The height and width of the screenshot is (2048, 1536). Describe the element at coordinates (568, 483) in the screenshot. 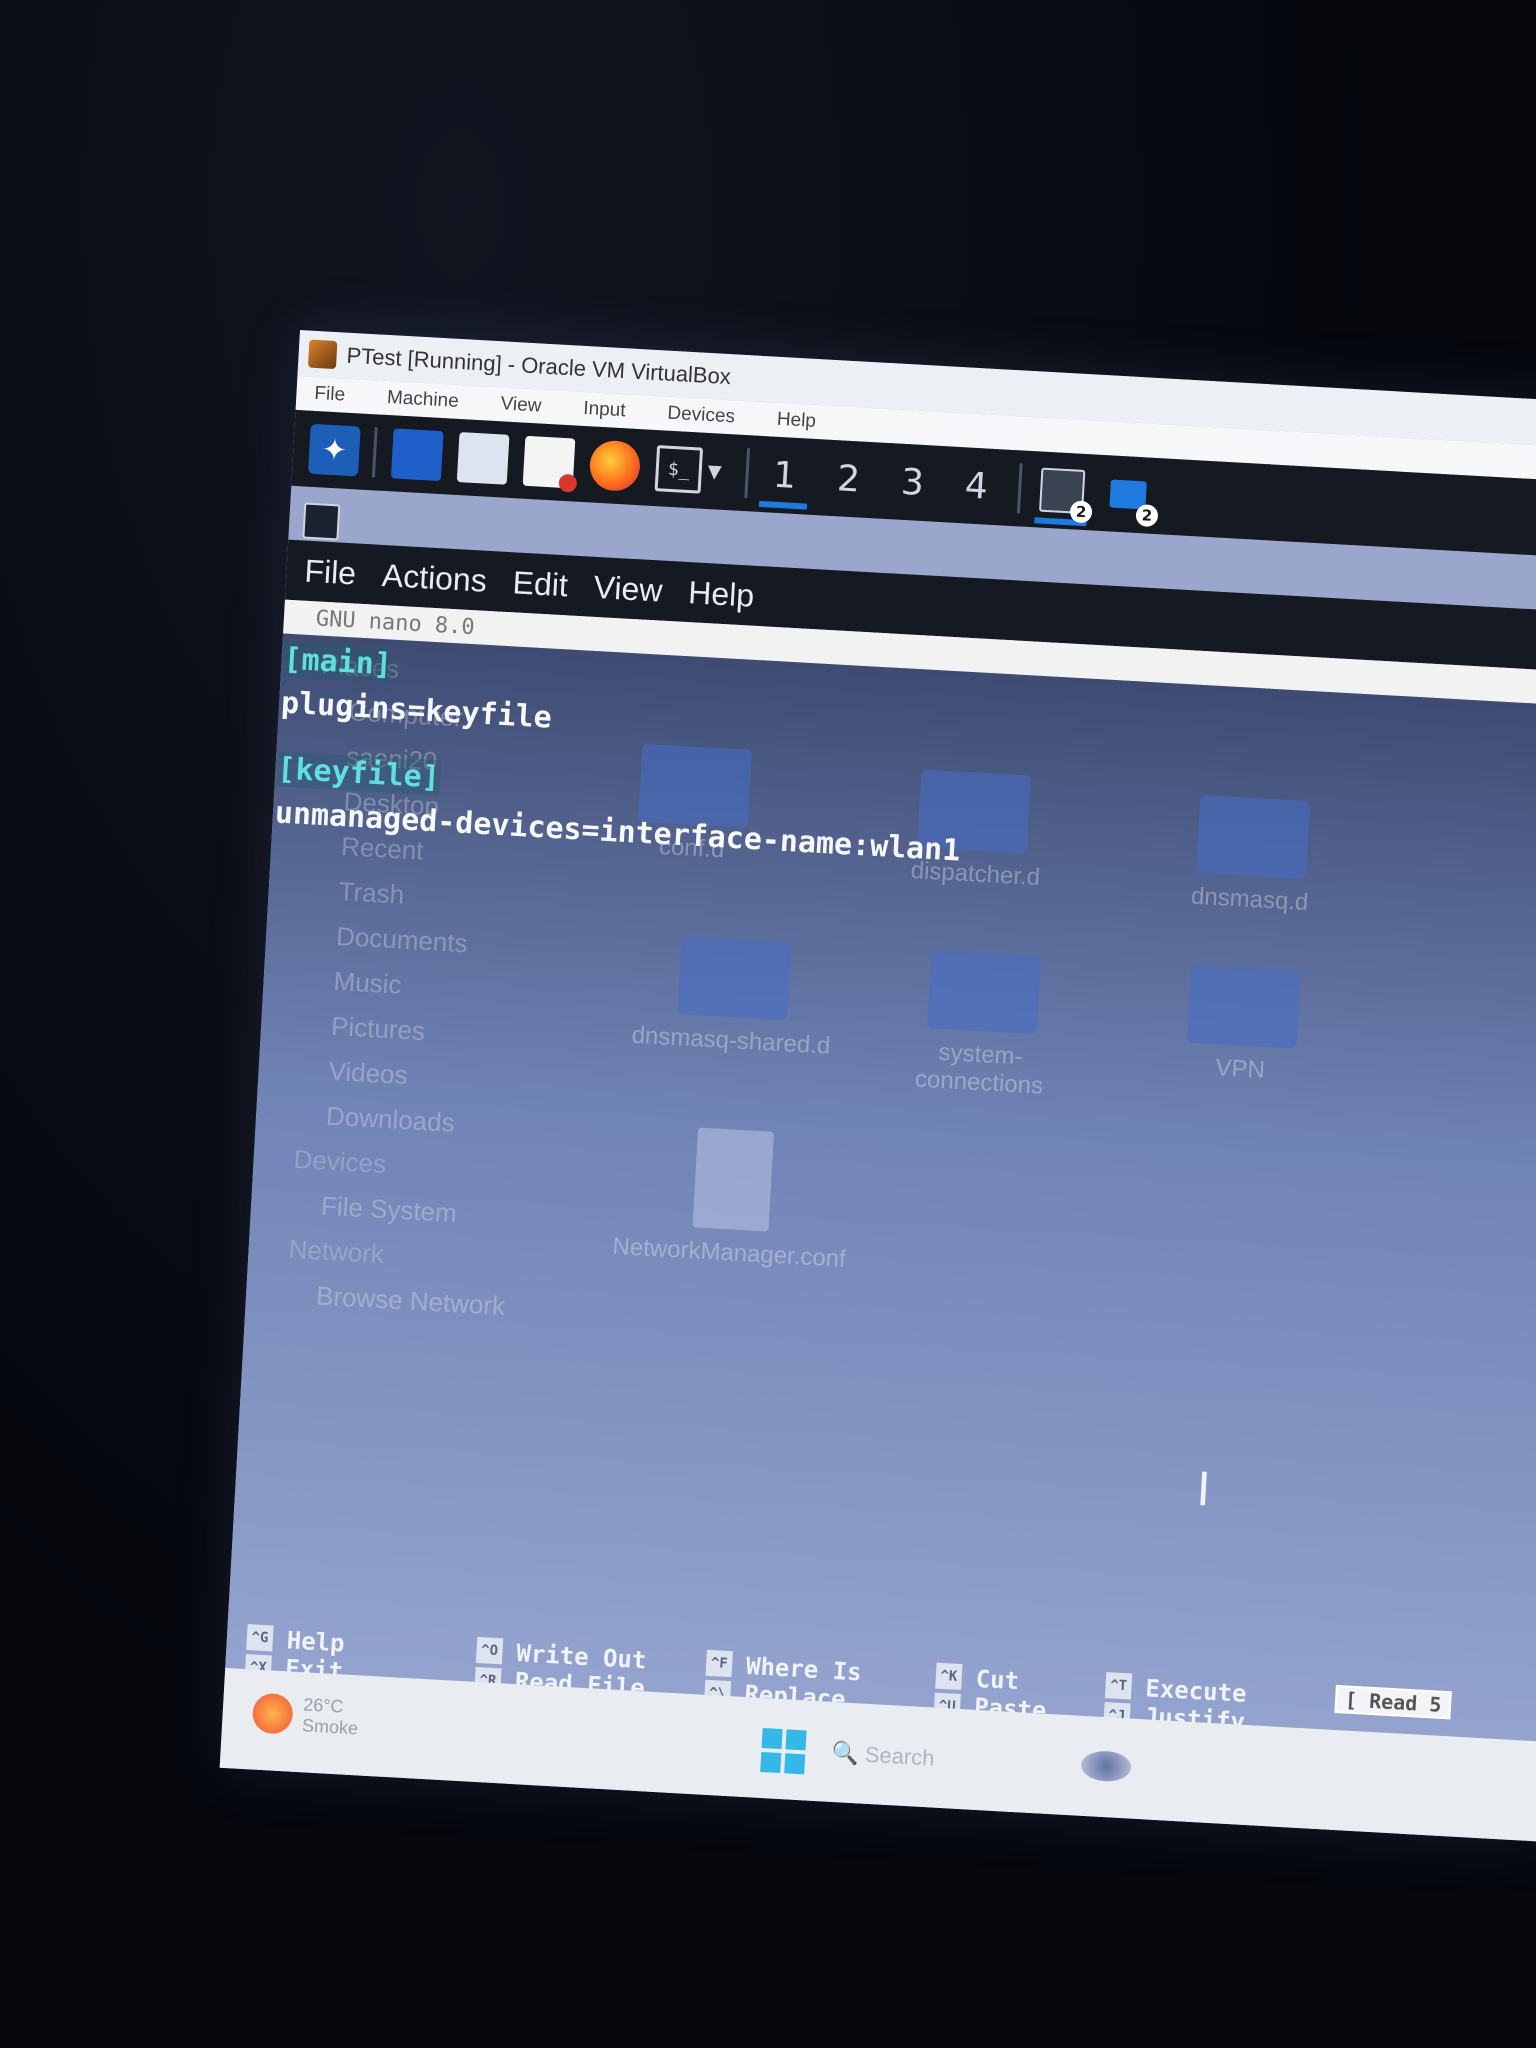

I see `editor-badge-icon` at that location.